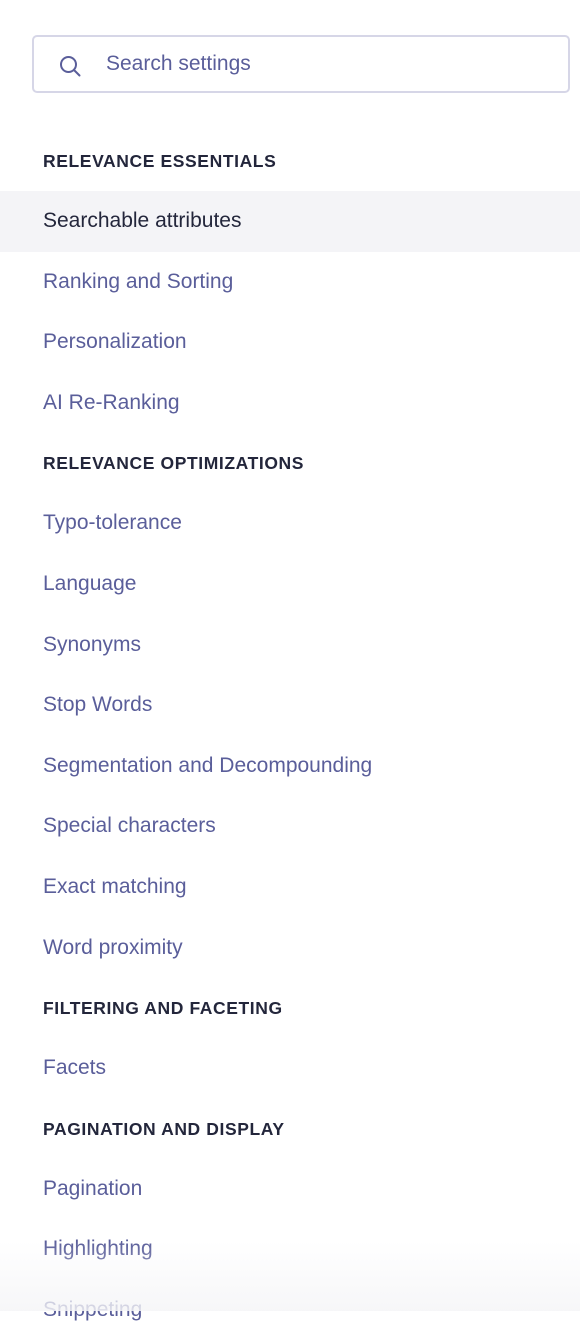 The image size is (580, 1341). What do you see at coordinates (290, 403) in the screenshot?
I see `nav-item-ai-re-ranking: AI Re-Ranking` at bounding box center [290, 403].